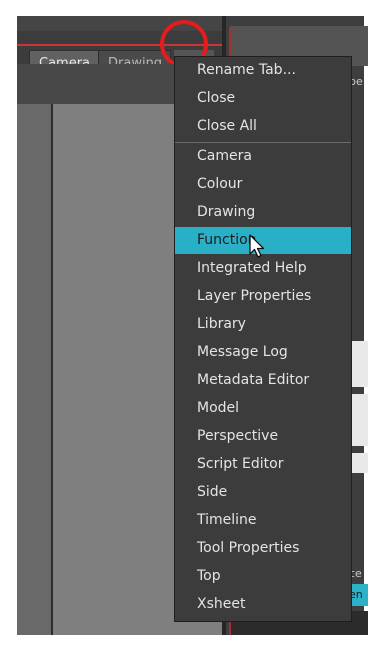  What do you see at coordinates (263, 464) in the screenshot?
I see `menu-item-script-editor: Script Editor` at bounding box center [263, 464].